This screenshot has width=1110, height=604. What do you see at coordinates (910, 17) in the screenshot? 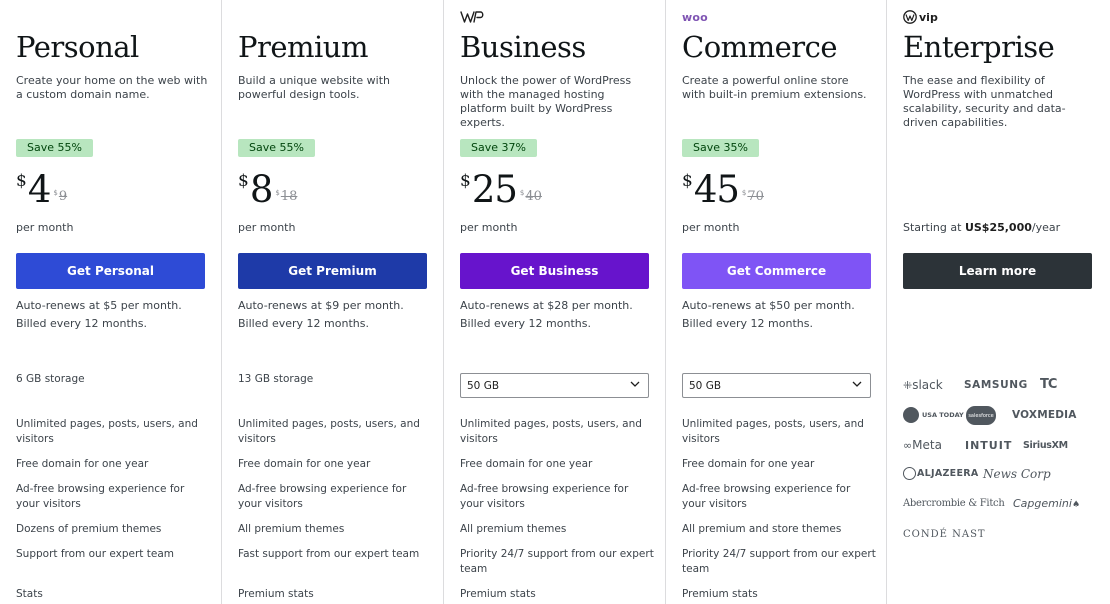
I see `wordpress-logo-icon` at bounding box center [910, 17].